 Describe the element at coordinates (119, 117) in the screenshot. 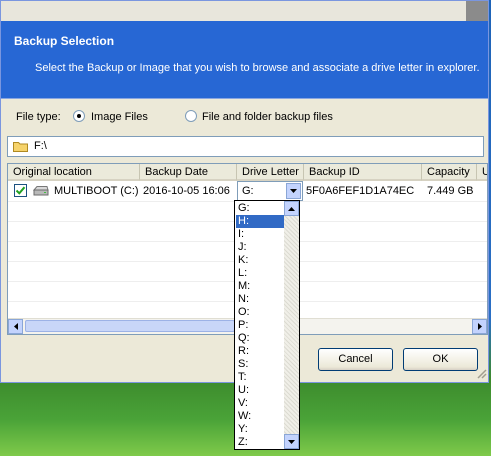

I see `image-files-label: Image Files` at that location.